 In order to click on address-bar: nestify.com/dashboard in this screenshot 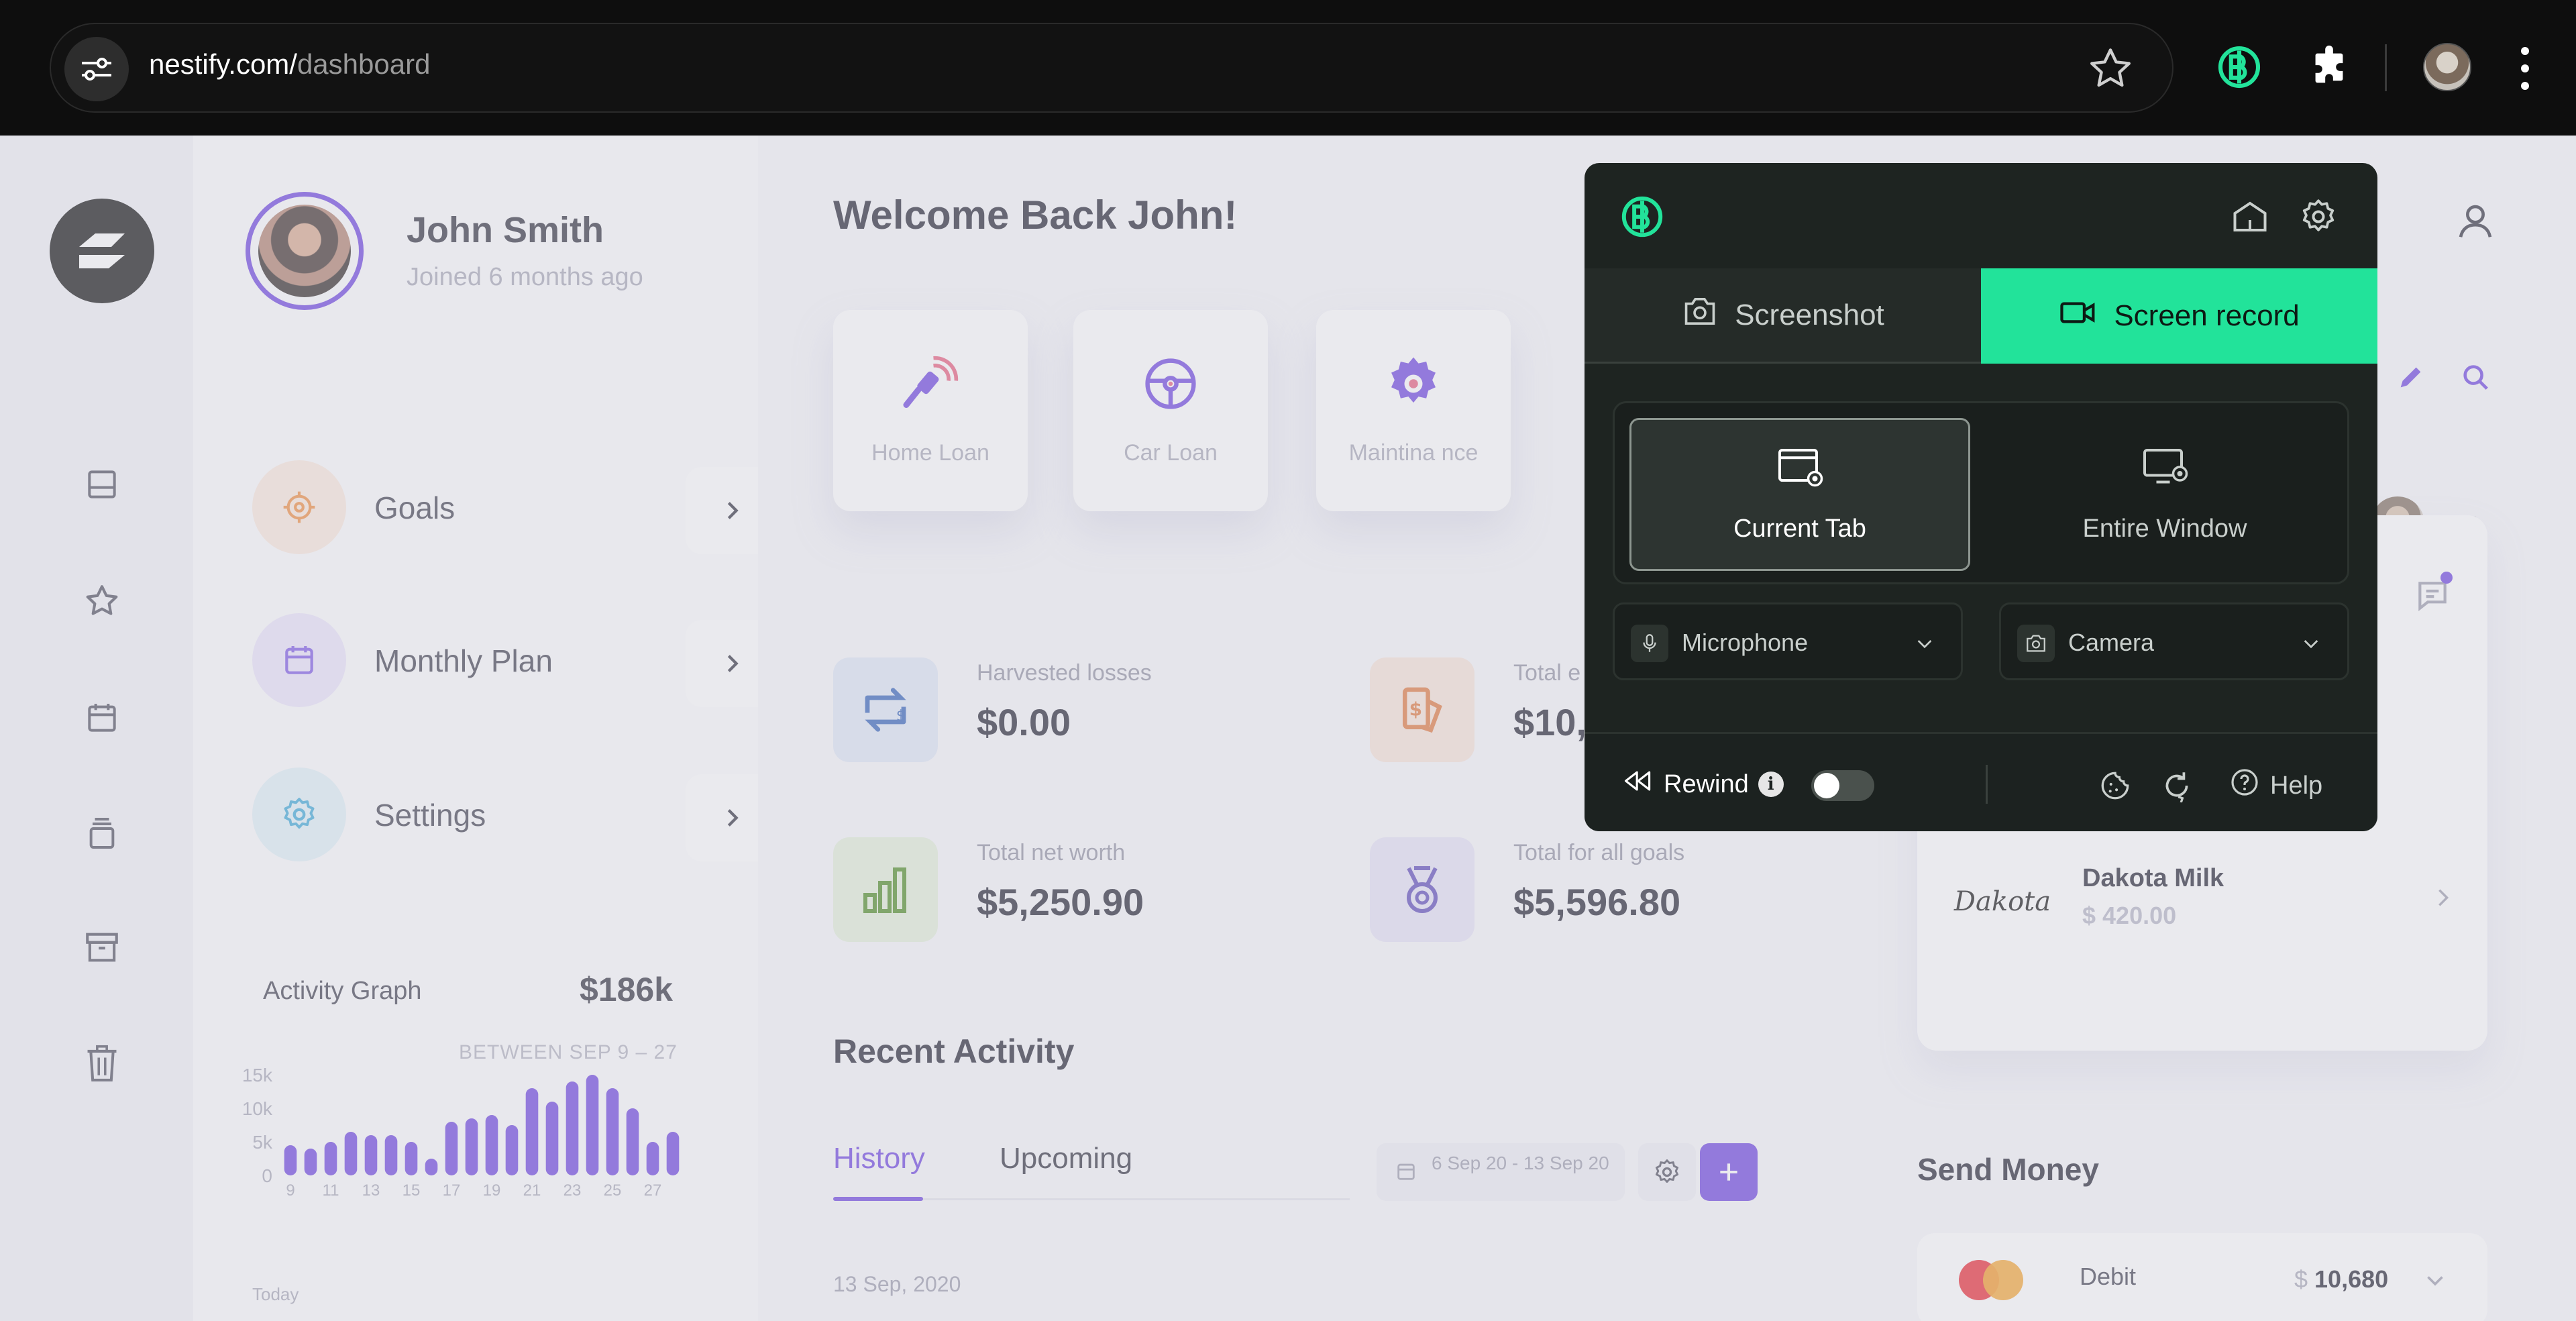, I will do `click(1112, 68)`.